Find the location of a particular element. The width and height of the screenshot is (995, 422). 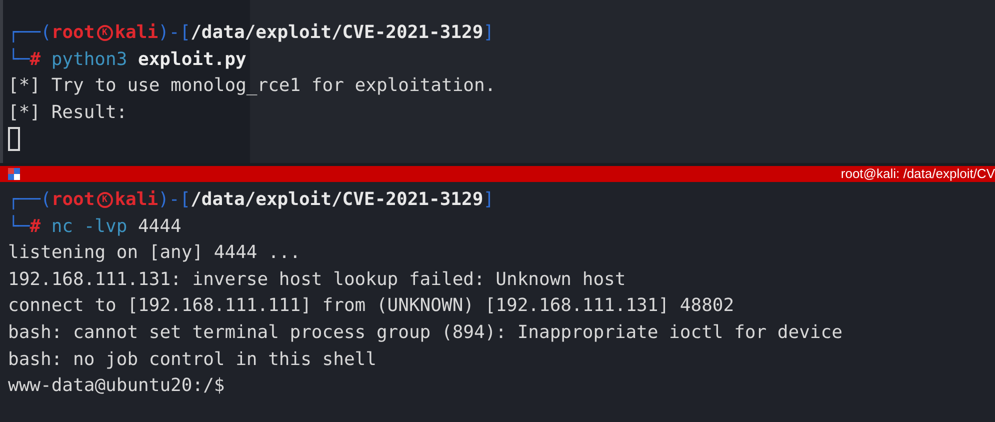

output-line: bash: cannot set terminal process group (894): Inappropriate ioctl for device is located at coordinates (425, 332).